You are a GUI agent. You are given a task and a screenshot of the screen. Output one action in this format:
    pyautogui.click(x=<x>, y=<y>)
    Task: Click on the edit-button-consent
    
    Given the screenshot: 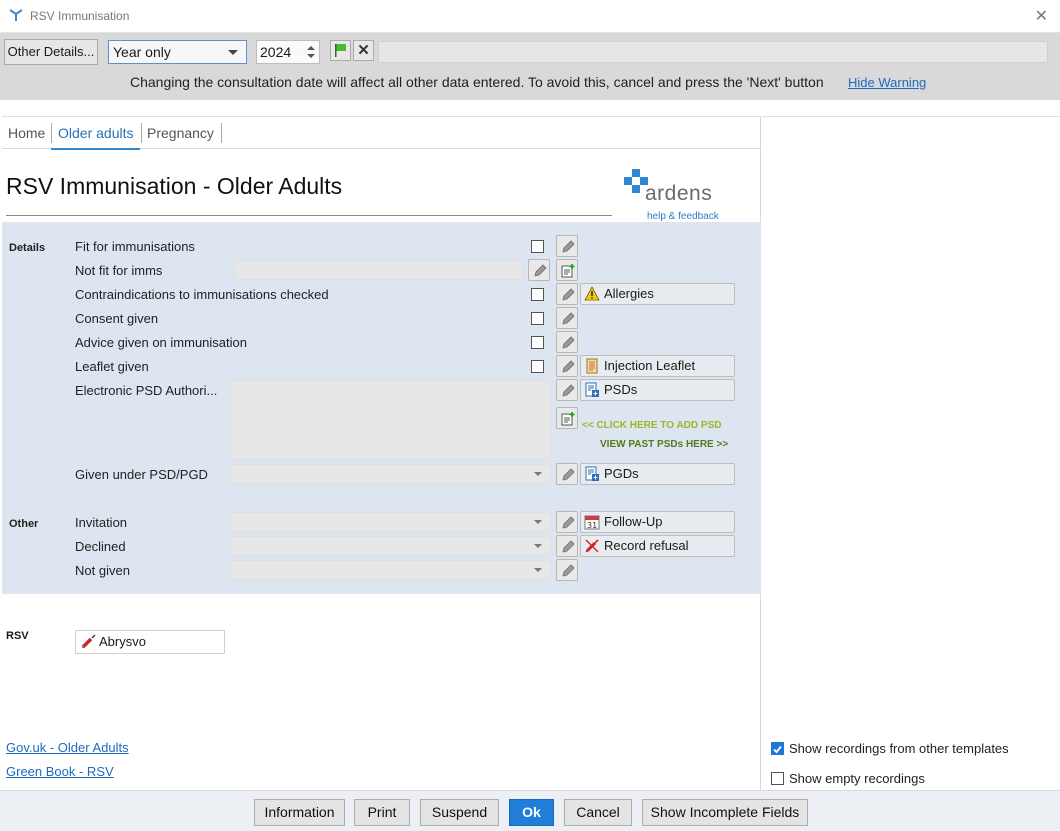 What is the action you would take?
    pyautogui.click(x=567, y=318)
    